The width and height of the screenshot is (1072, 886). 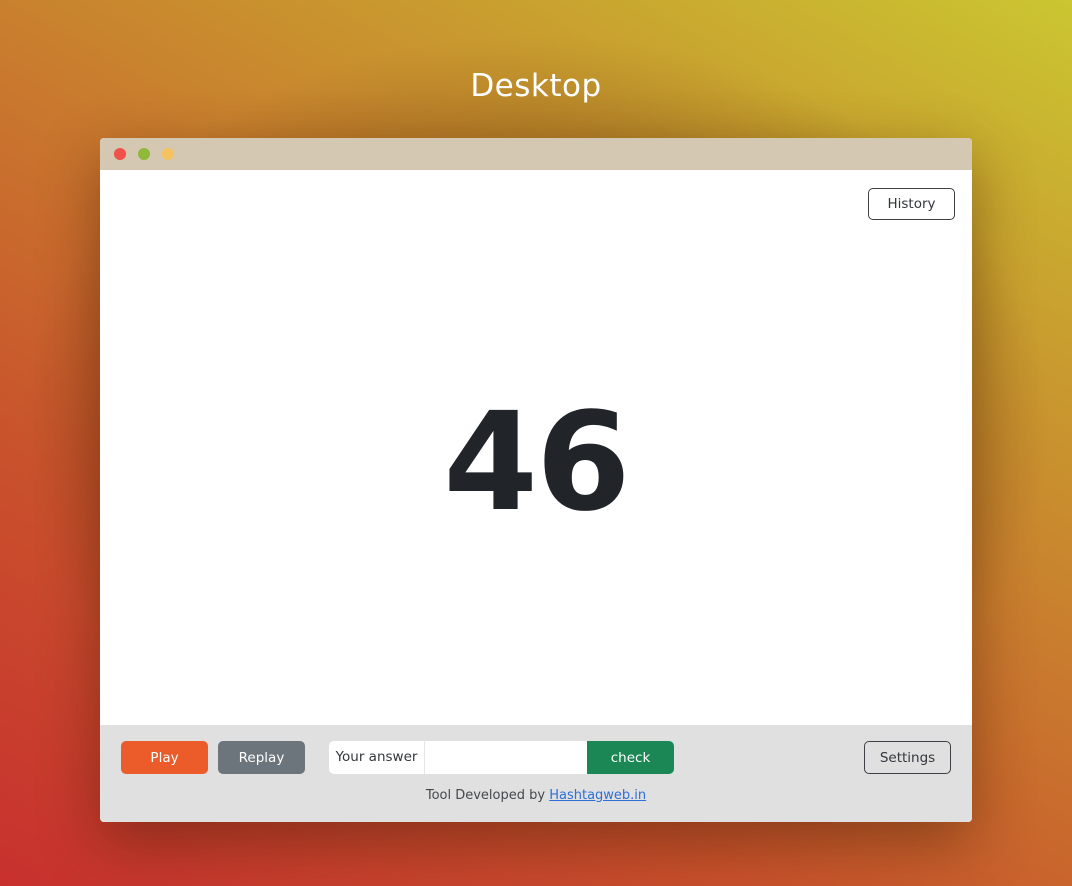 What do you see at coordinates (120, 154) in the screenshot?
I see `close-window-icon` at bounding box center [120, 154].